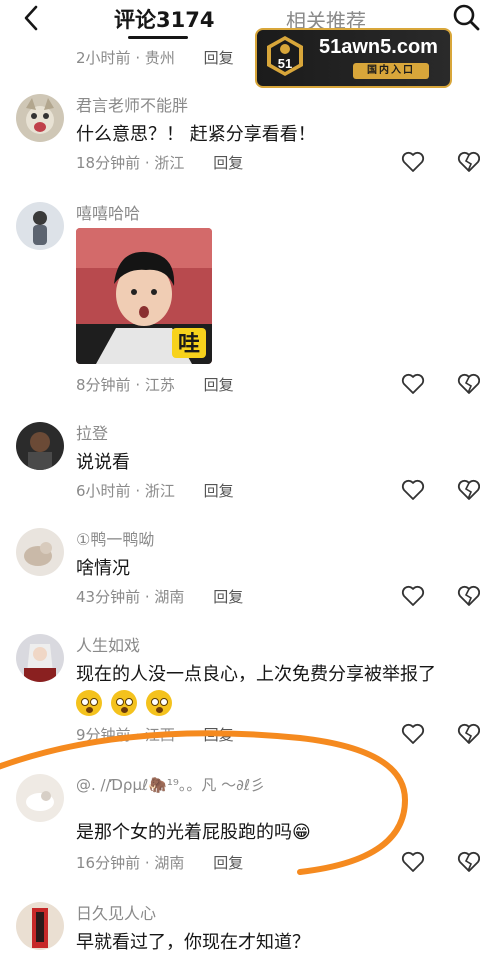 The height and width of the screenshot is (954, 480). What do you see at coordinates (92, 432) in the screenshot?
I see `comment-author: 拉登` at bounding box center [92, 432].